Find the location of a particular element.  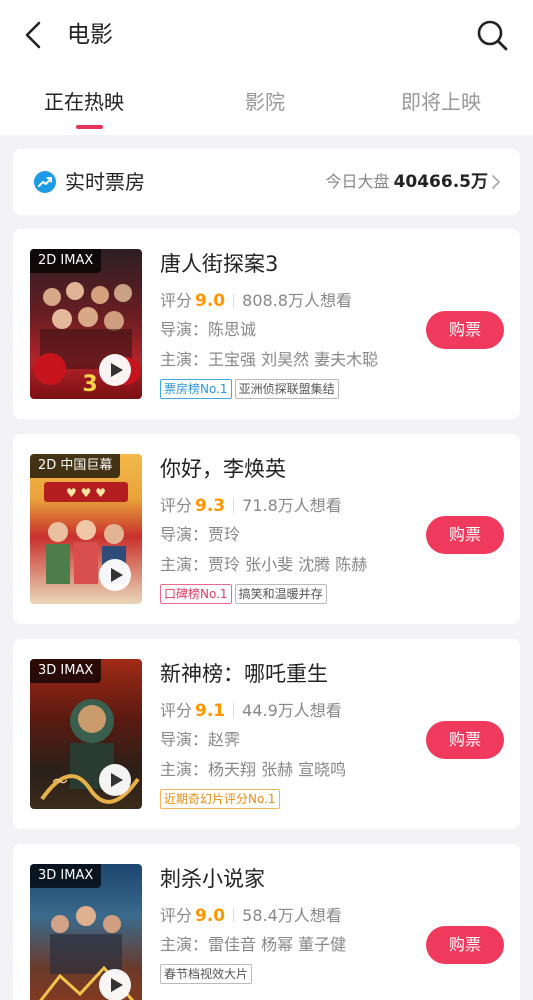

rating-score: 9.1 is located at coordinates (210, 711).